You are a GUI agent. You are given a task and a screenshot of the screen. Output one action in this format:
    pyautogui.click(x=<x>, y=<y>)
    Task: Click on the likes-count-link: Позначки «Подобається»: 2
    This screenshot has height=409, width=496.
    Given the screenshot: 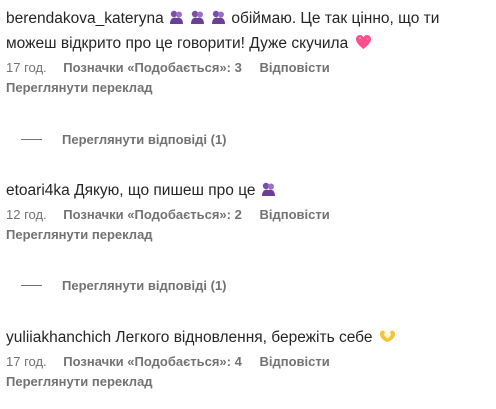 What is the action you would take?
    pyautogui.click(x=152, y=214)
    